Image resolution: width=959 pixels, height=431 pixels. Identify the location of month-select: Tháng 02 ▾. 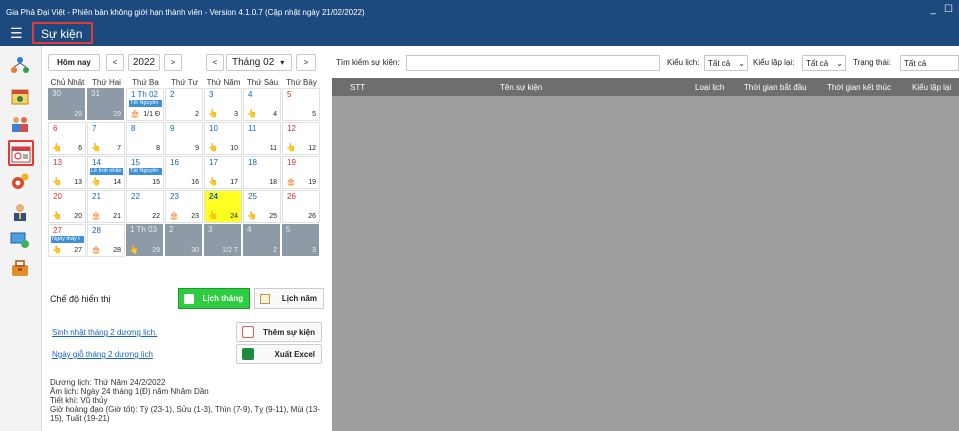
(259, 62).